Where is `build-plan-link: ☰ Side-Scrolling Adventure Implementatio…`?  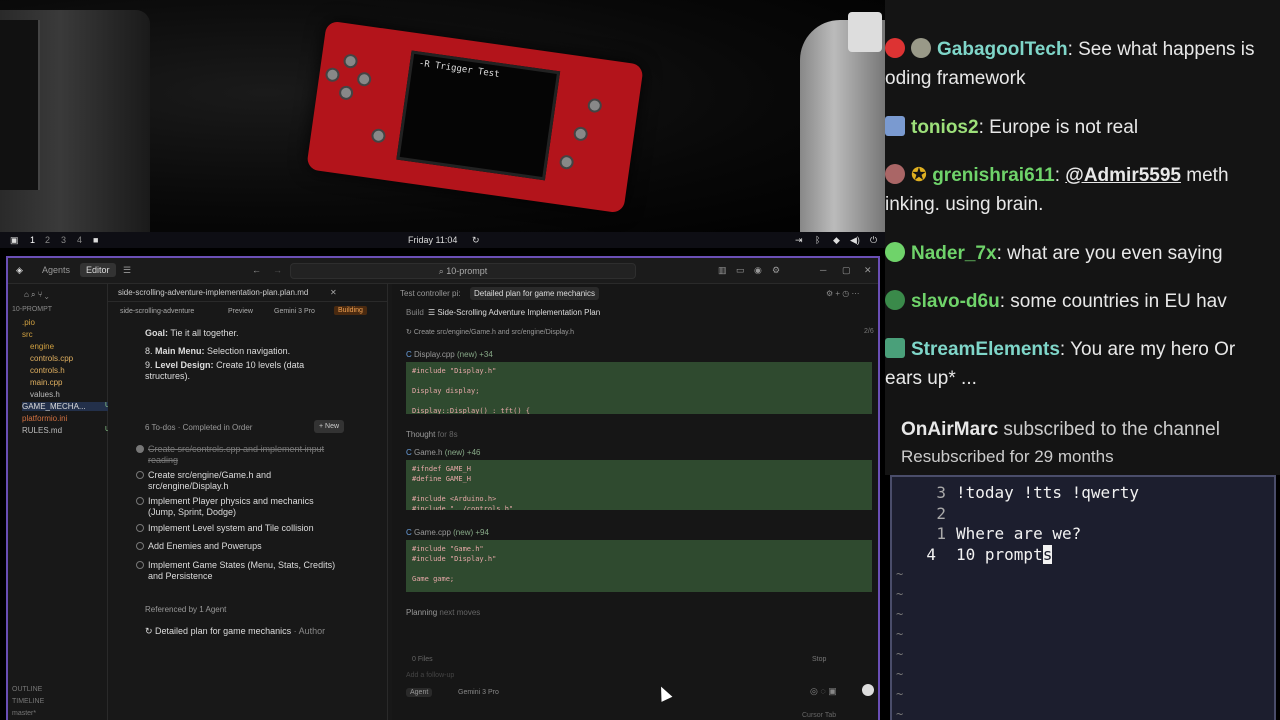
build-plan-link: ☰ Side-Scrolling Adventure Implementatio… is located at coordinates (514, 312).